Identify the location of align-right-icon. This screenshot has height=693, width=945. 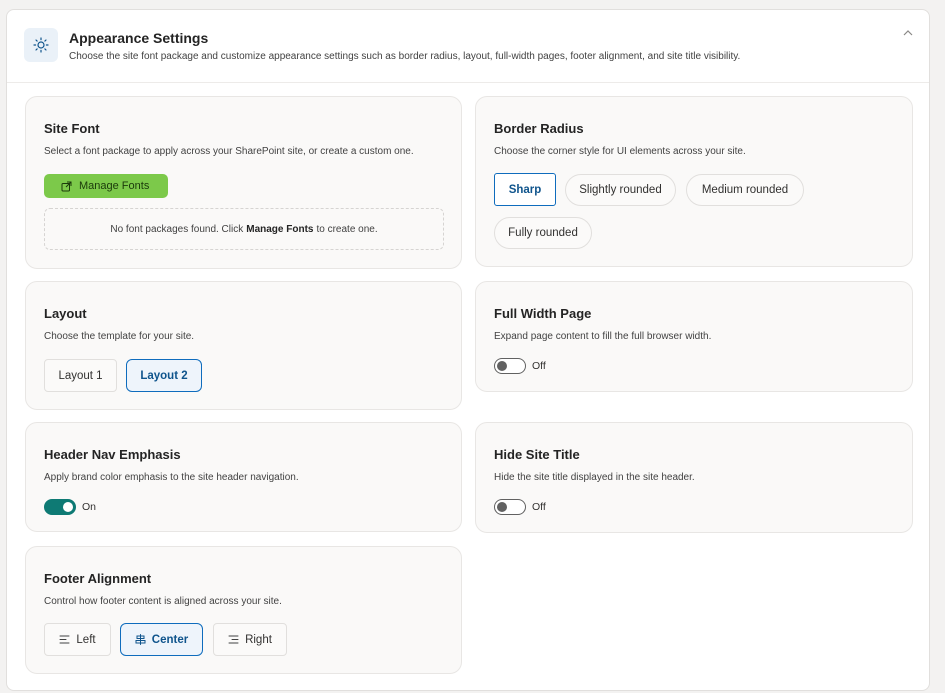
(233, 639).